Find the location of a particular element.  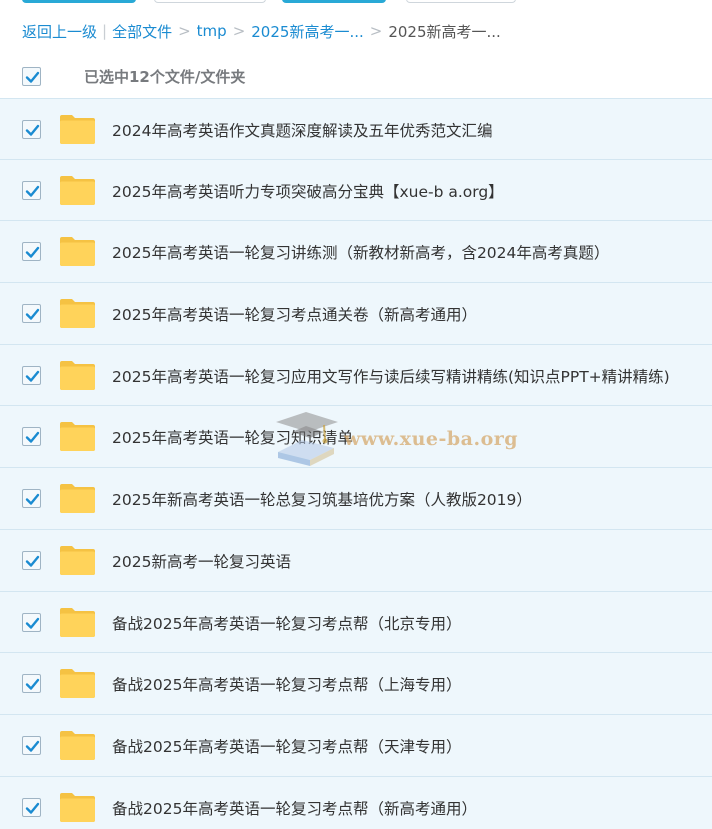

file-name: 2025年高考英语一轮复习应用文写作与读后续写精讲精练(知识点PPT+精讲精练) is located at coordinates (391, 376).